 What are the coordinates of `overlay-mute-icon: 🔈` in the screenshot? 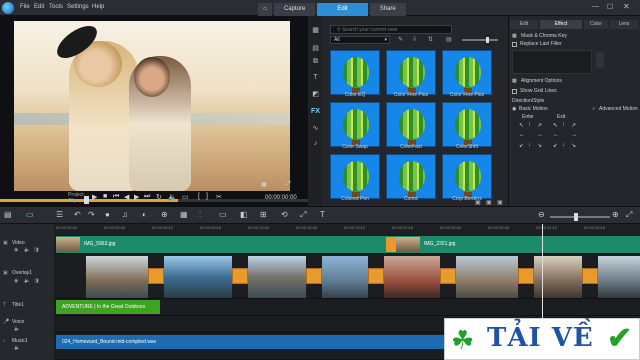 It's located at (27, 281).